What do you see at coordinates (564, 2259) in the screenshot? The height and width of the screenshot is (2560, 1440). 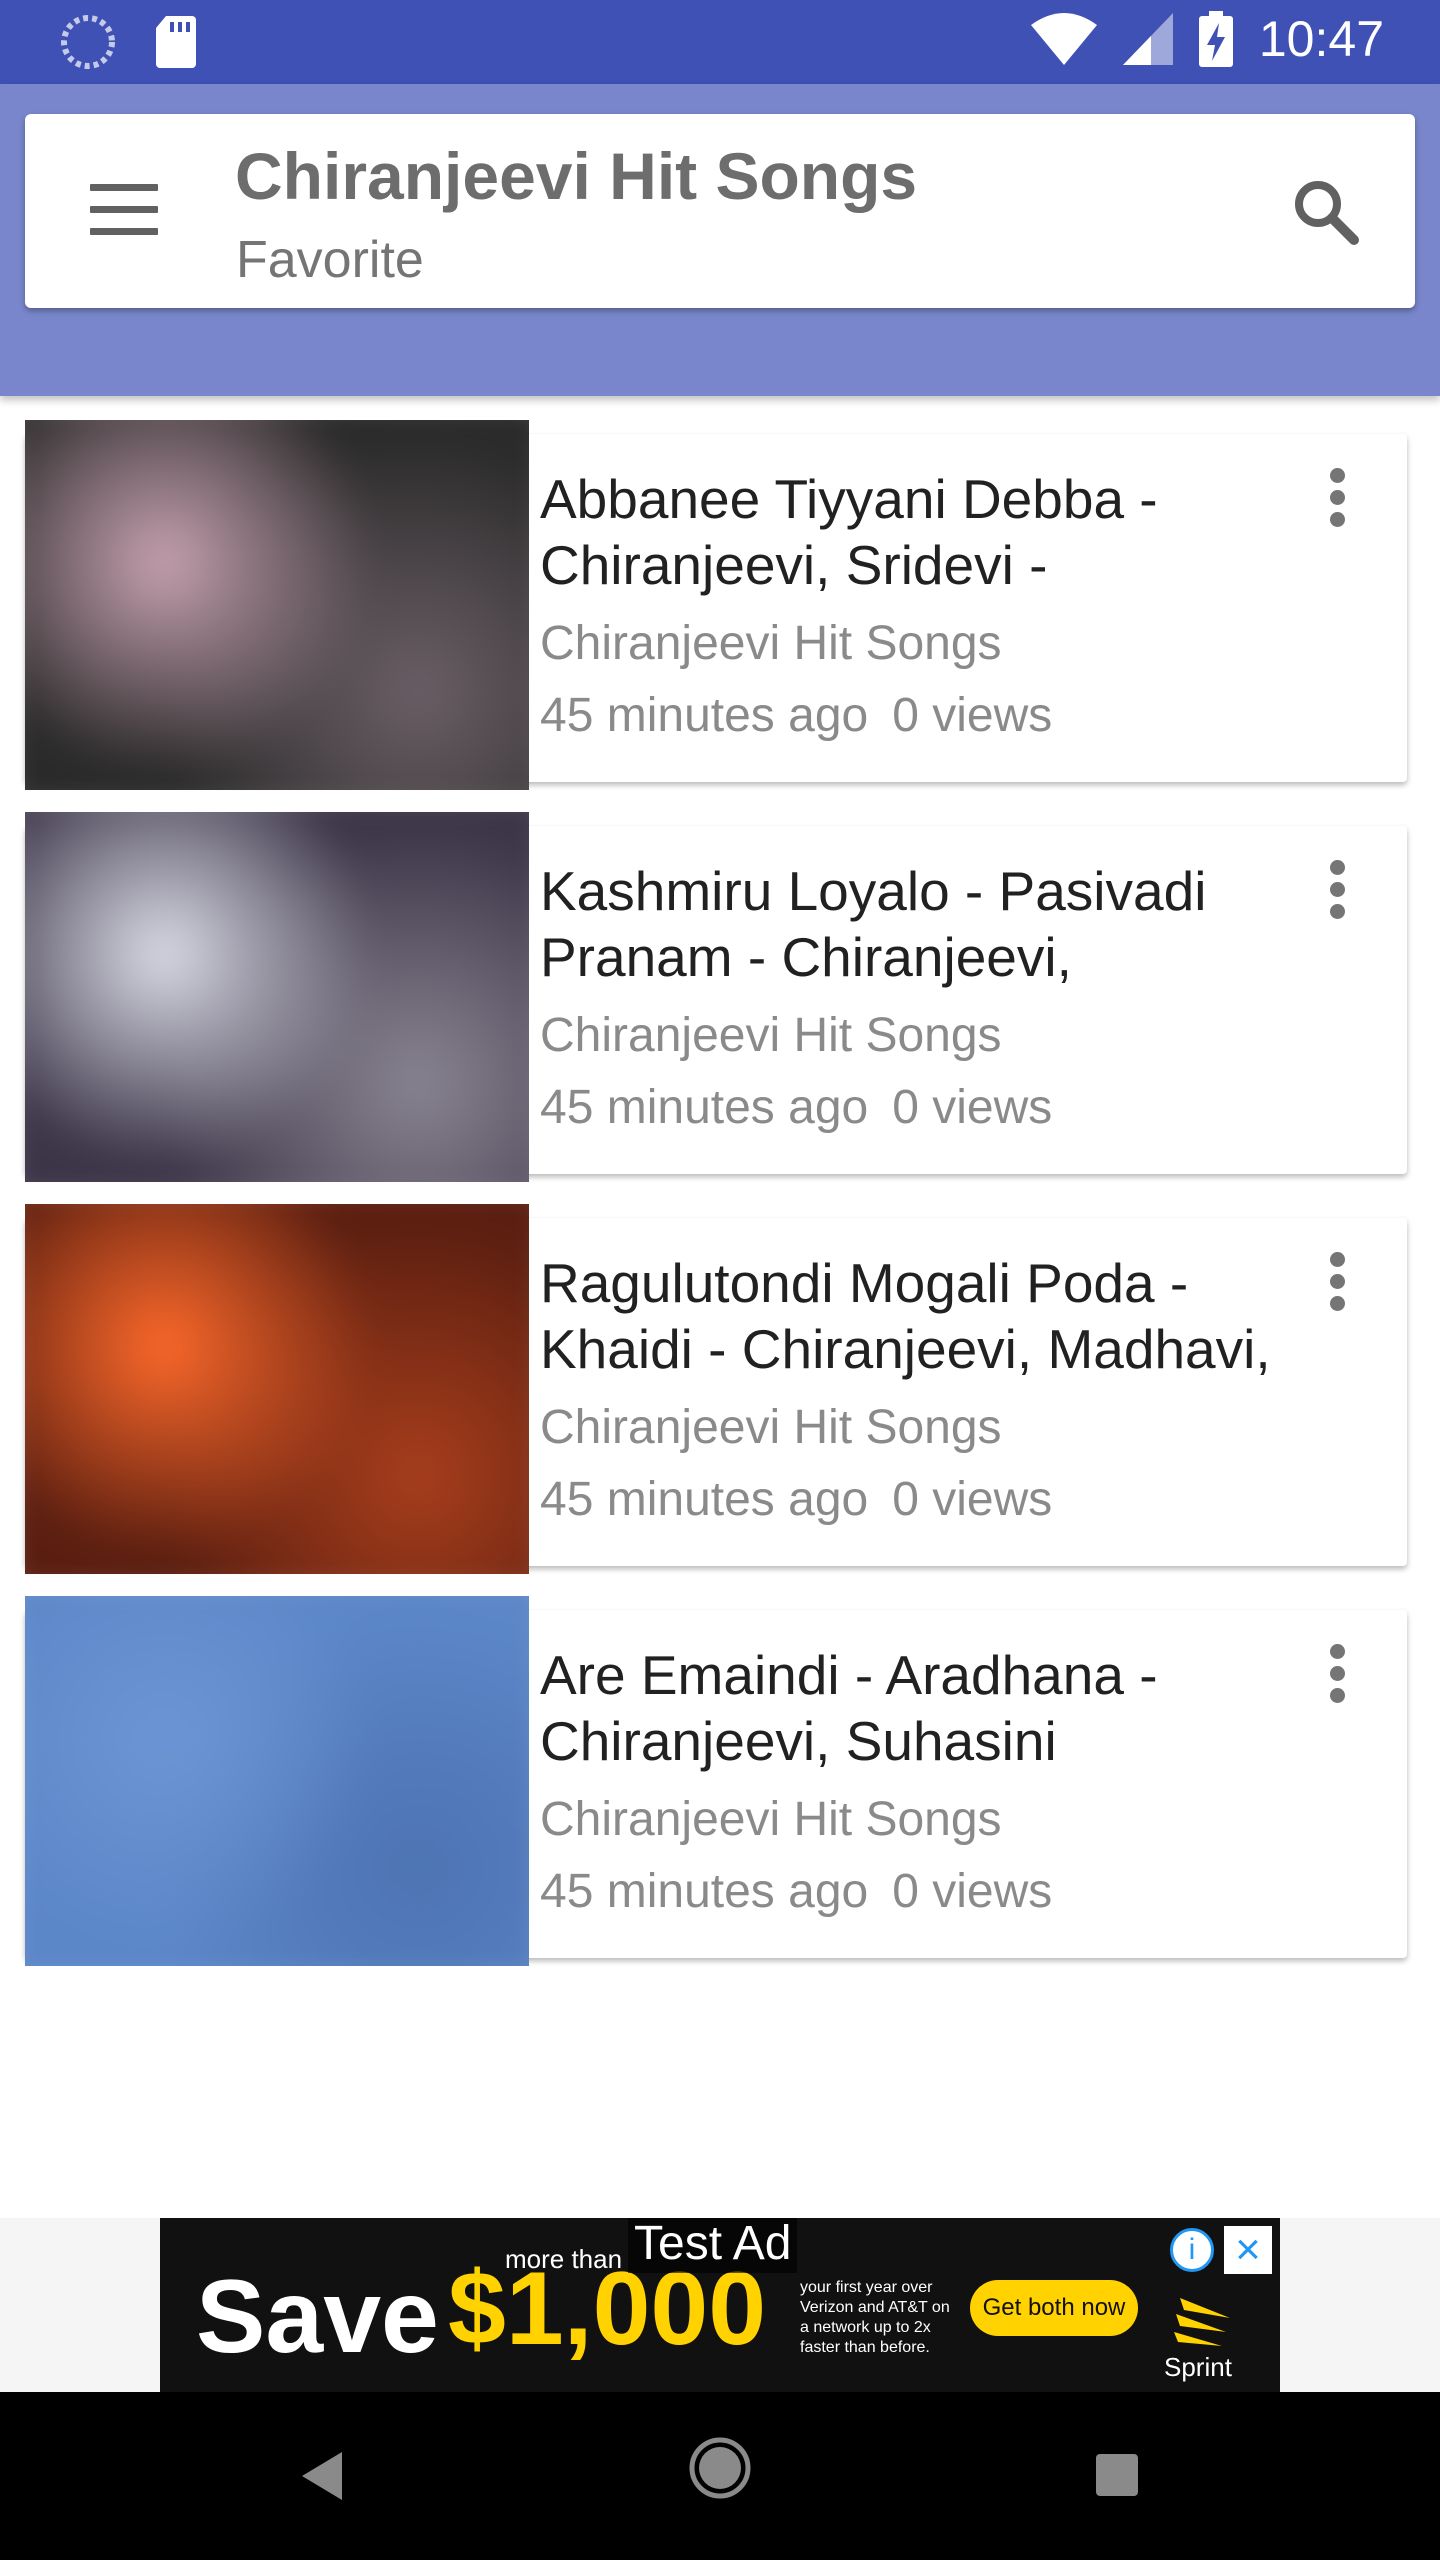 I see `ad-more-than: more than` at bounding box center [564, 2259].